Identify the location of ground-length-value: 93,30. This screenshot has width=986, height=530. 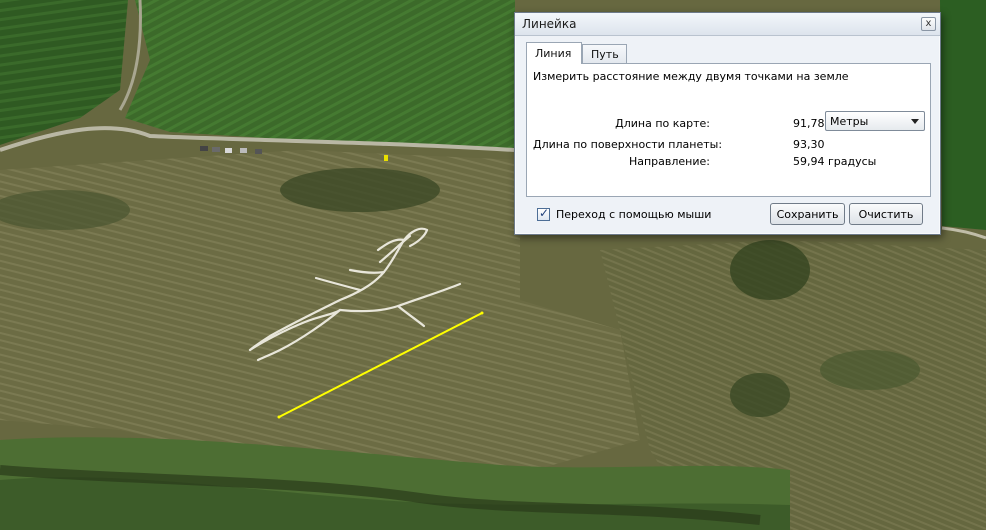
(809, 144).